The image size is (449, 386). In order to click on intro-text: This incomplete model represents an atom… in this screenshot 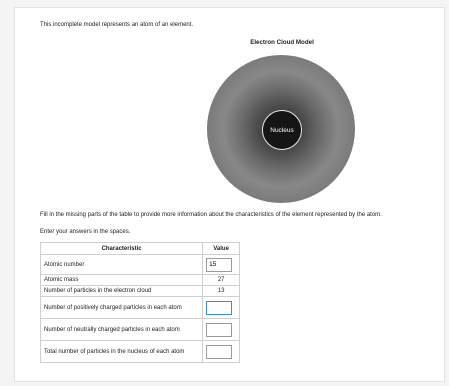, I will do `click(117, 25)`.